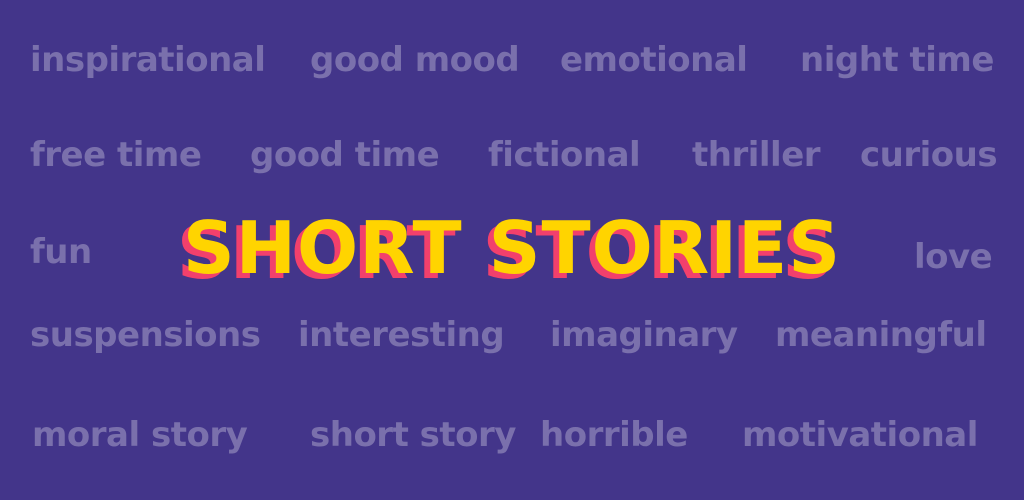 This screenshot has height=500, width=1024. What do you see at coordinates (345, 155) in the screenshot?
I see `tag-word: good time` at bounding box center [345, 155].